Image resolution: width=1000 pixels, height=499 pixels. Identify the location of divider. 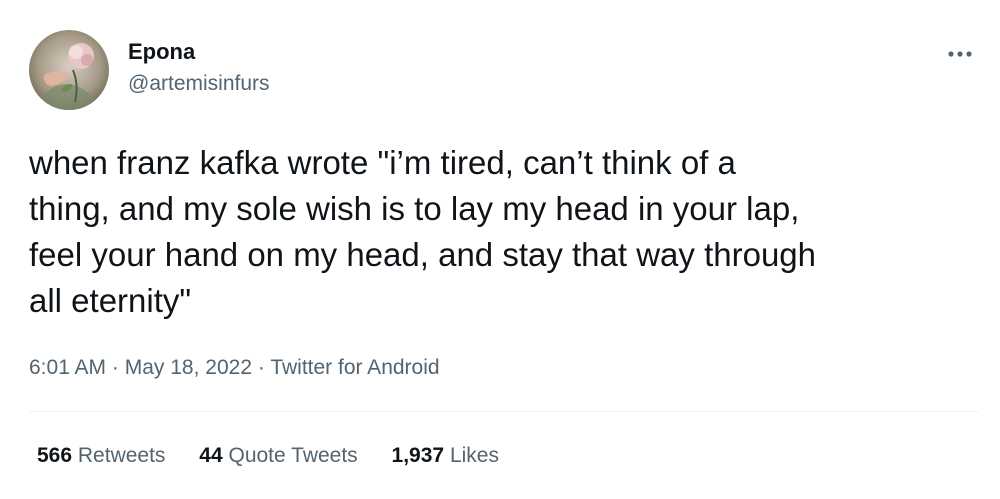
(504, 411).